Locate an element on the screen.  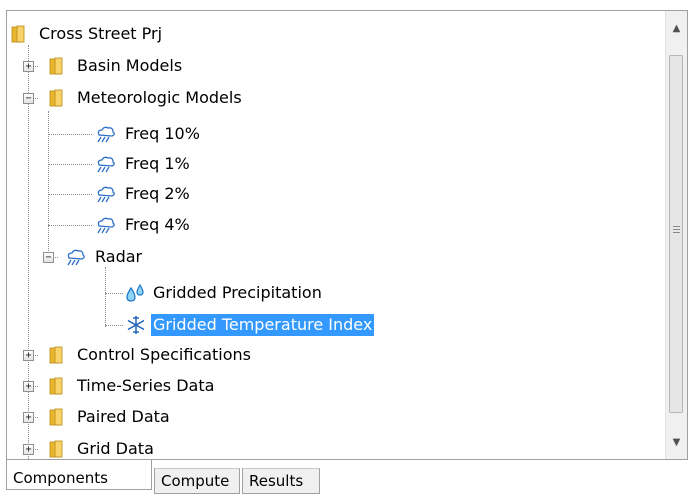
tree-node-freq-4: Freq 4% is located at coordinates (142, 225).